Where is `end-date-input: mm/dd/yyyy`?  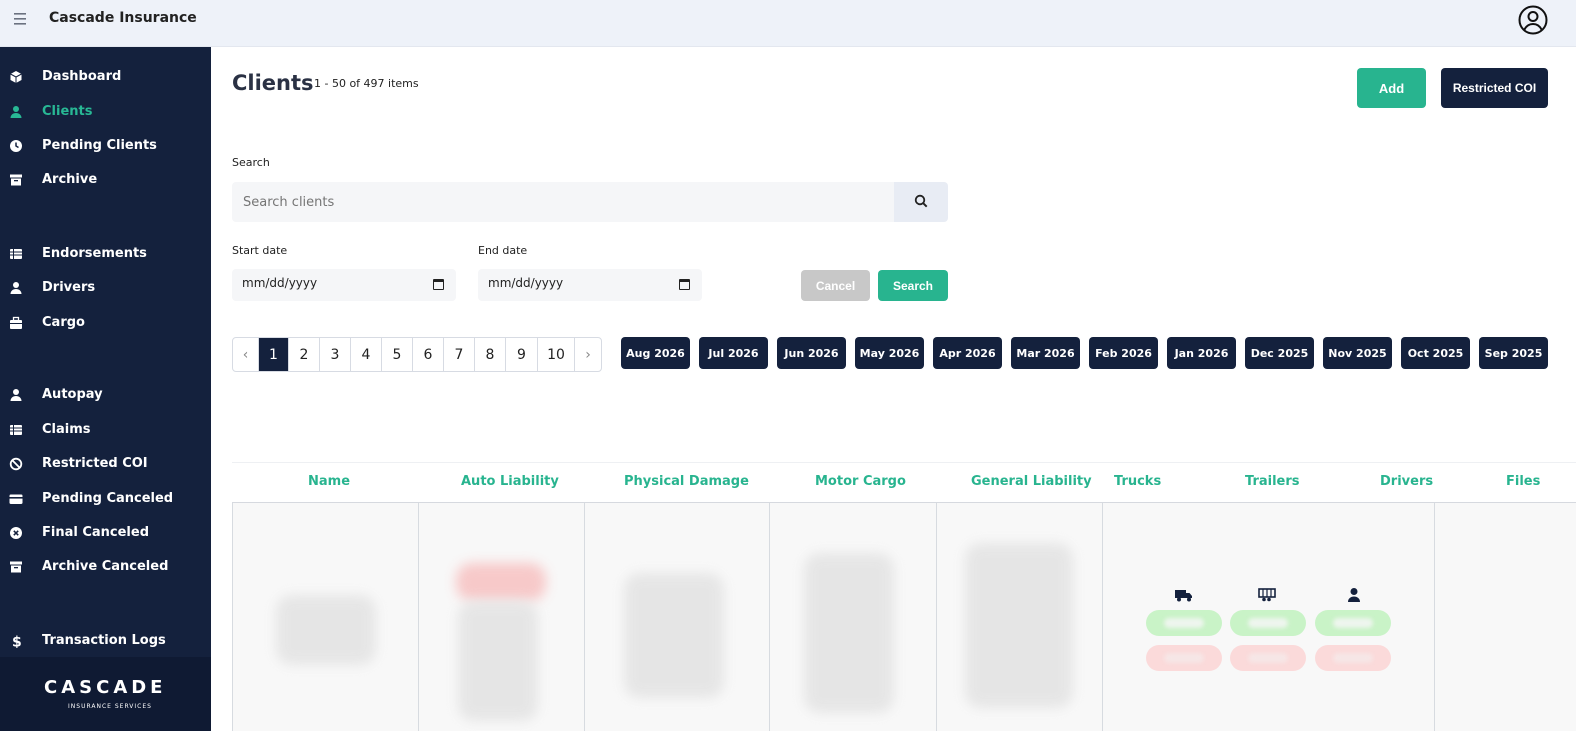
end-date-input: mm/dd/yyyy is located at coordinates (590, 285).